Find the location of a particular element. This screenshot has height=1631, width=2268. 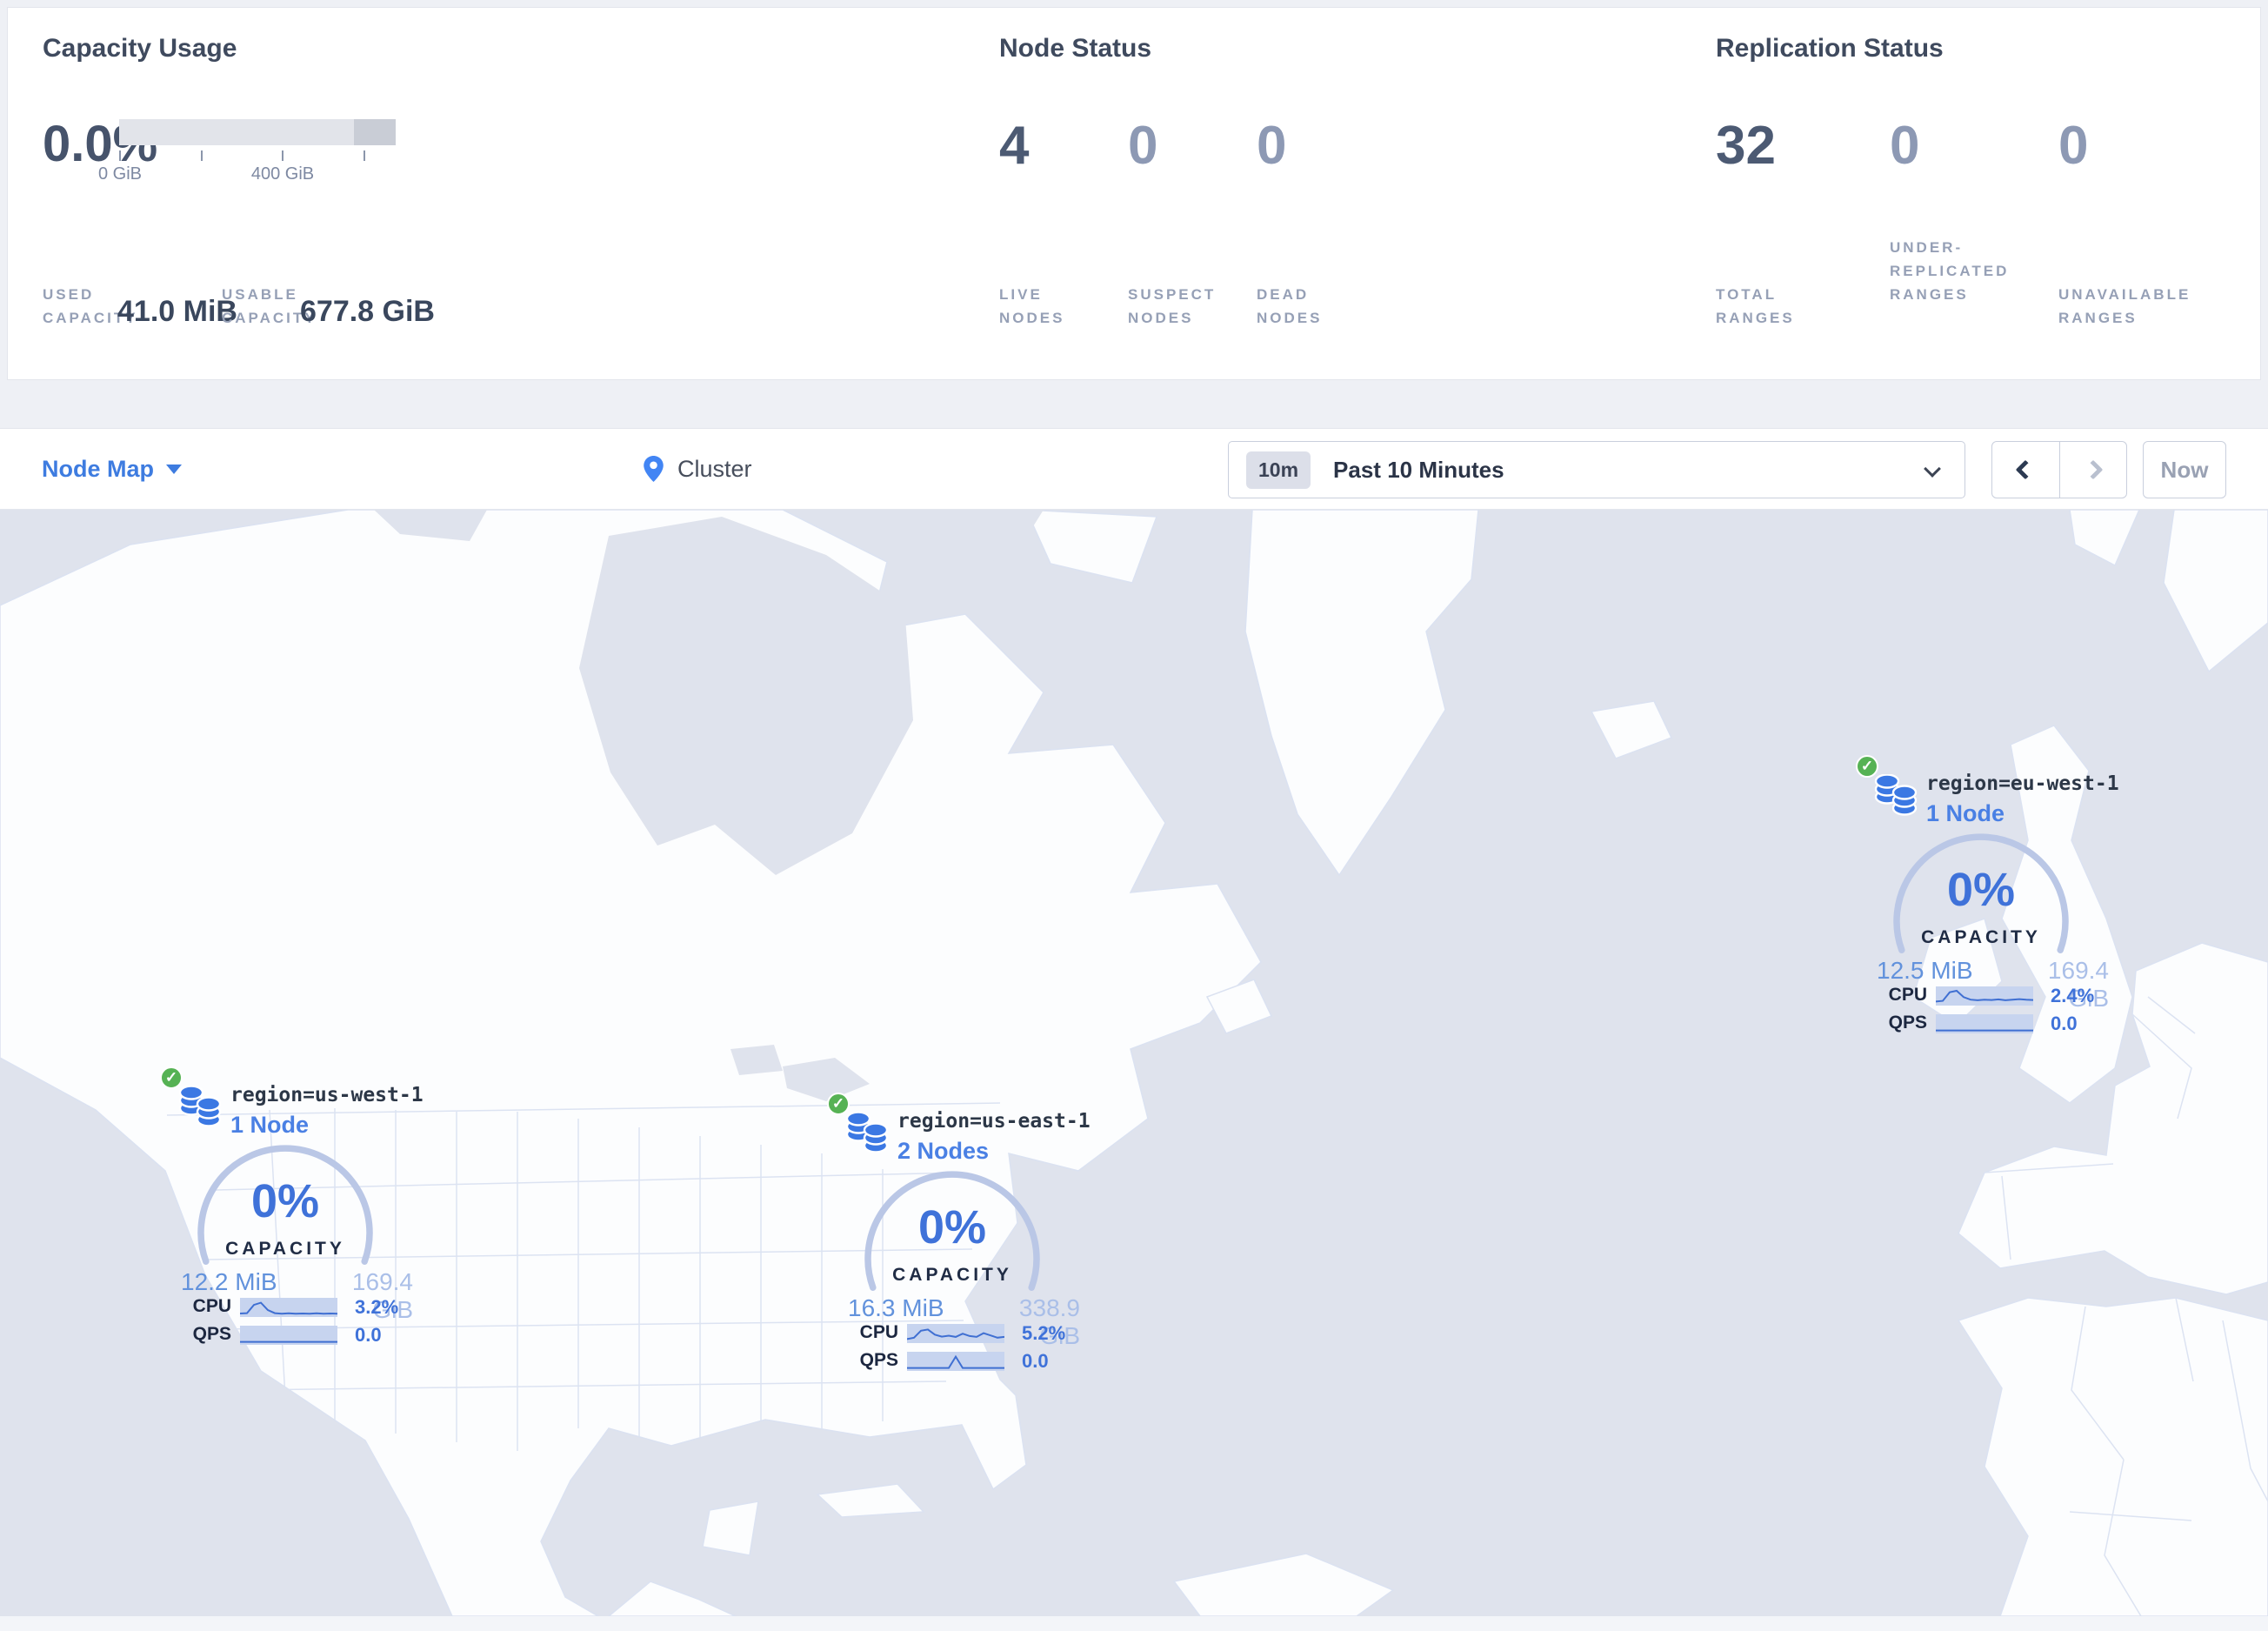

region-label: region=us-west-1 is located at coordinates (327, 1095).